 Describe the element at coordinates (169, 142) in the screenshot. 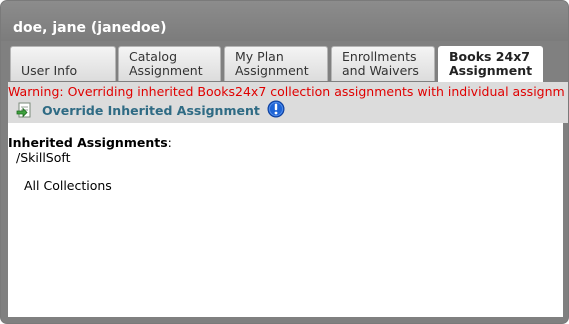

I see `inherited-assignments-heading-colon: :` at that location.